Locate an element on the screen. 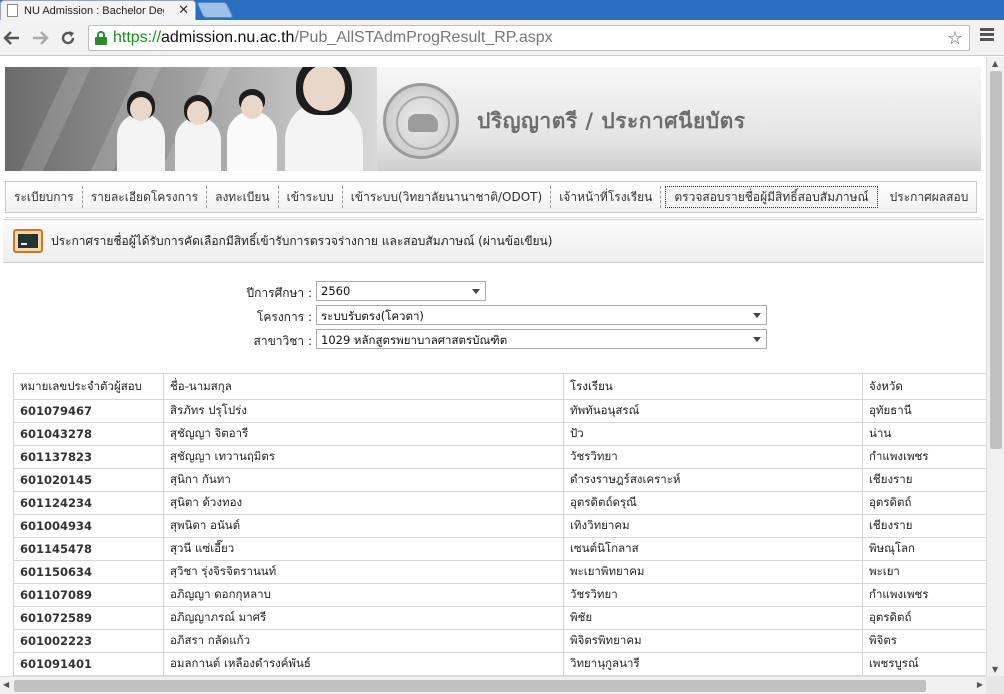 The image size is (1004, 694). cell-full-name: สุนิตา ด้วงทอง is located at coordinates (363, 503).